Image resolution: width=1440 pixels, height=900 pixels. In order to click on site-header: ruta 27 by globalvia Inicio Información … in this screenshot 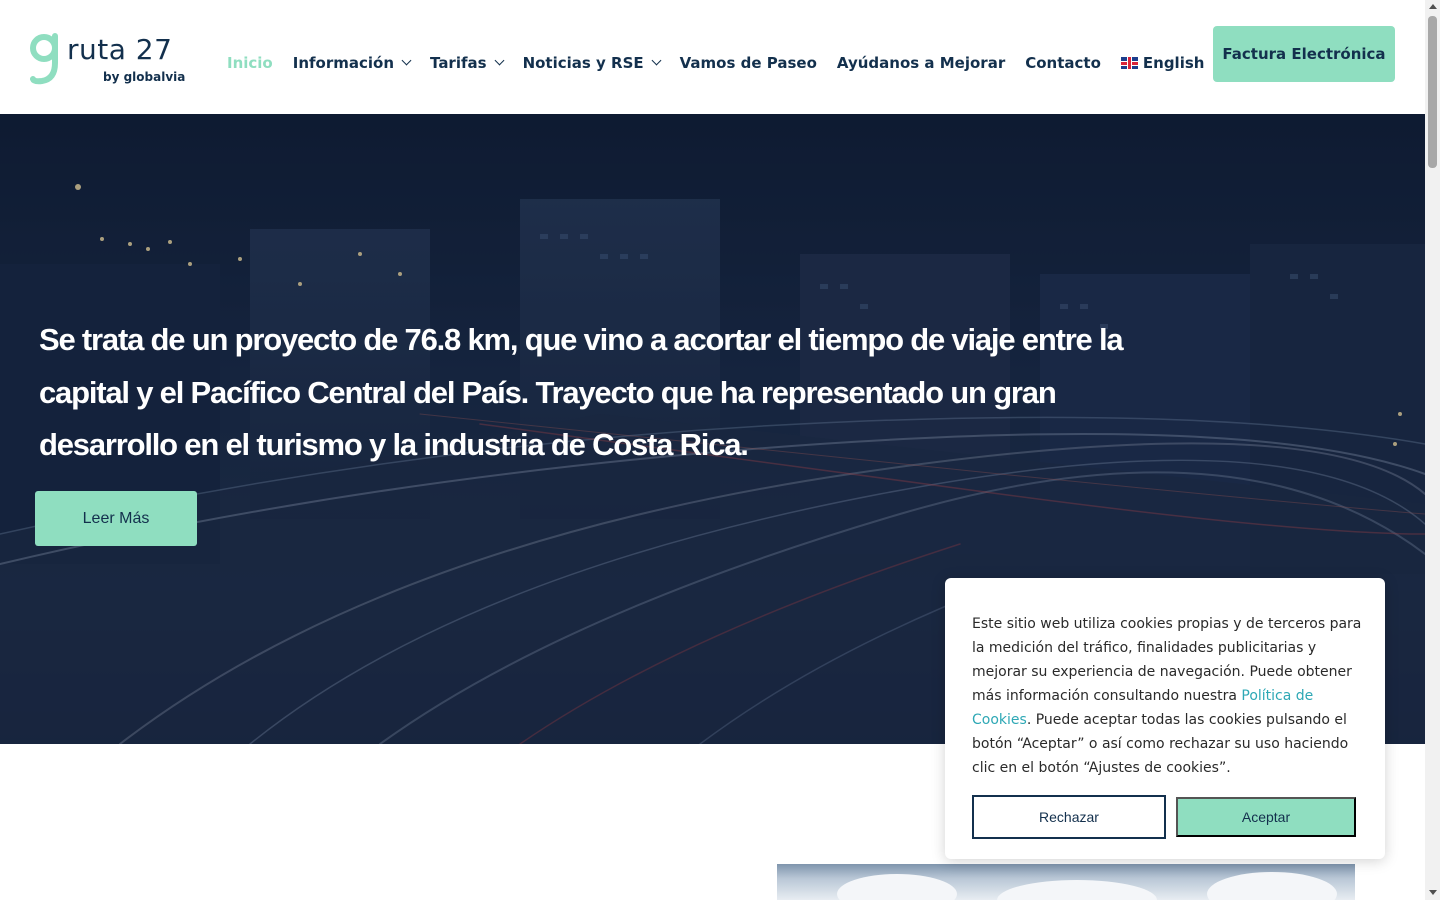, I will do `click(712, 57)`.